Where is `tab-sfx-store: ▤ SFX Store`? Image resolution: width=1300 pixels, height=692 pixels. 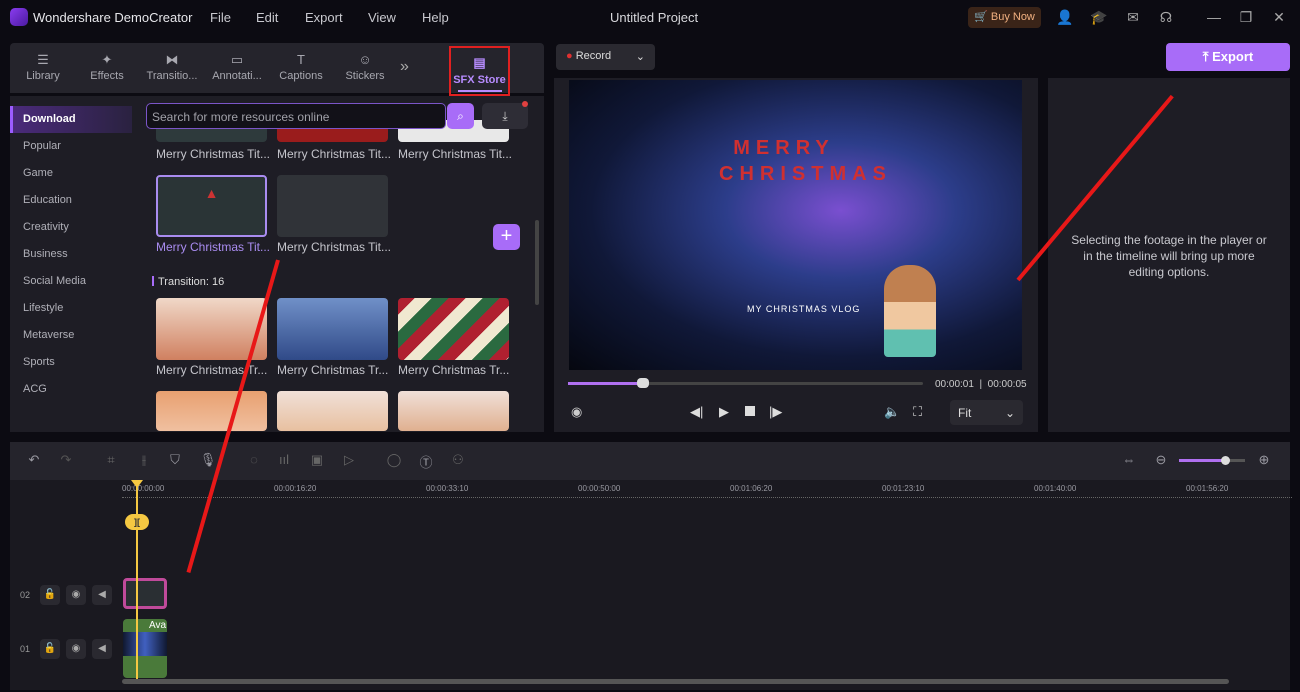 tab-sfx-store: ▤ SFX Store is located at coordinates (479, 71).